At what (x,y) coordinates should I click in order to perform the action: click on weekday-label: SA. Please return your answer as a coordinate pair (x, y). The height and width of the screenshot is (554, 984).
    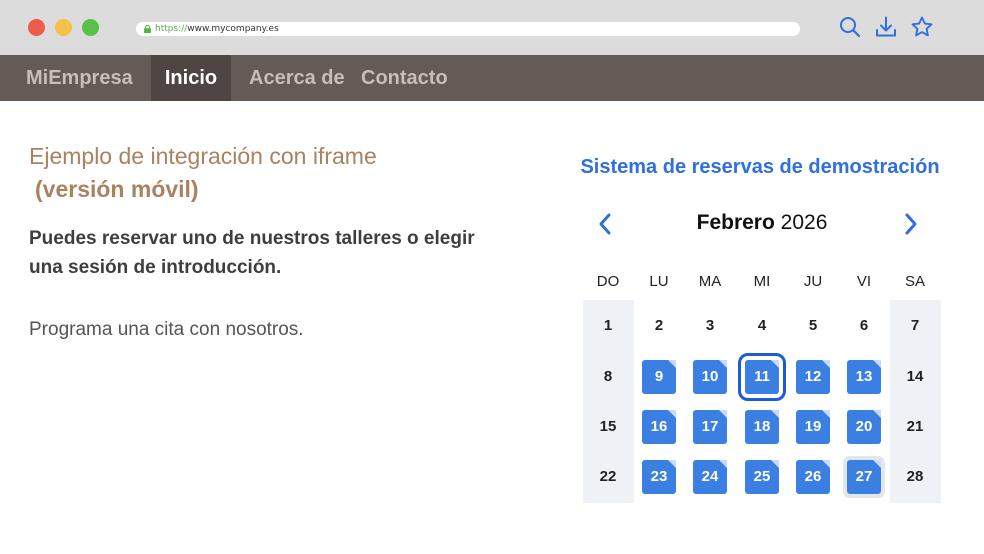
    Looking at the image, I should click on (914, 281).